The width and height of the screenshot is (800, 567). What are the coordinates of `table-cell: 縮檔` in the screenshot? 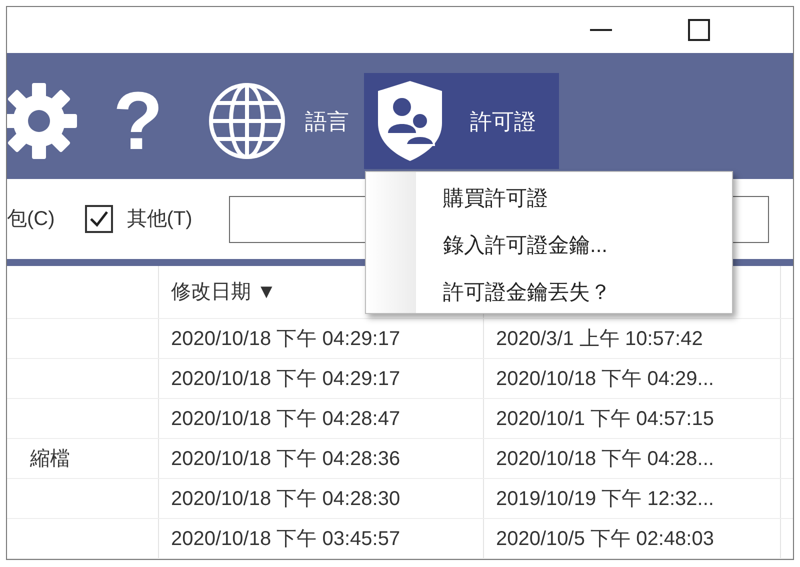 It's located at (83, 458).